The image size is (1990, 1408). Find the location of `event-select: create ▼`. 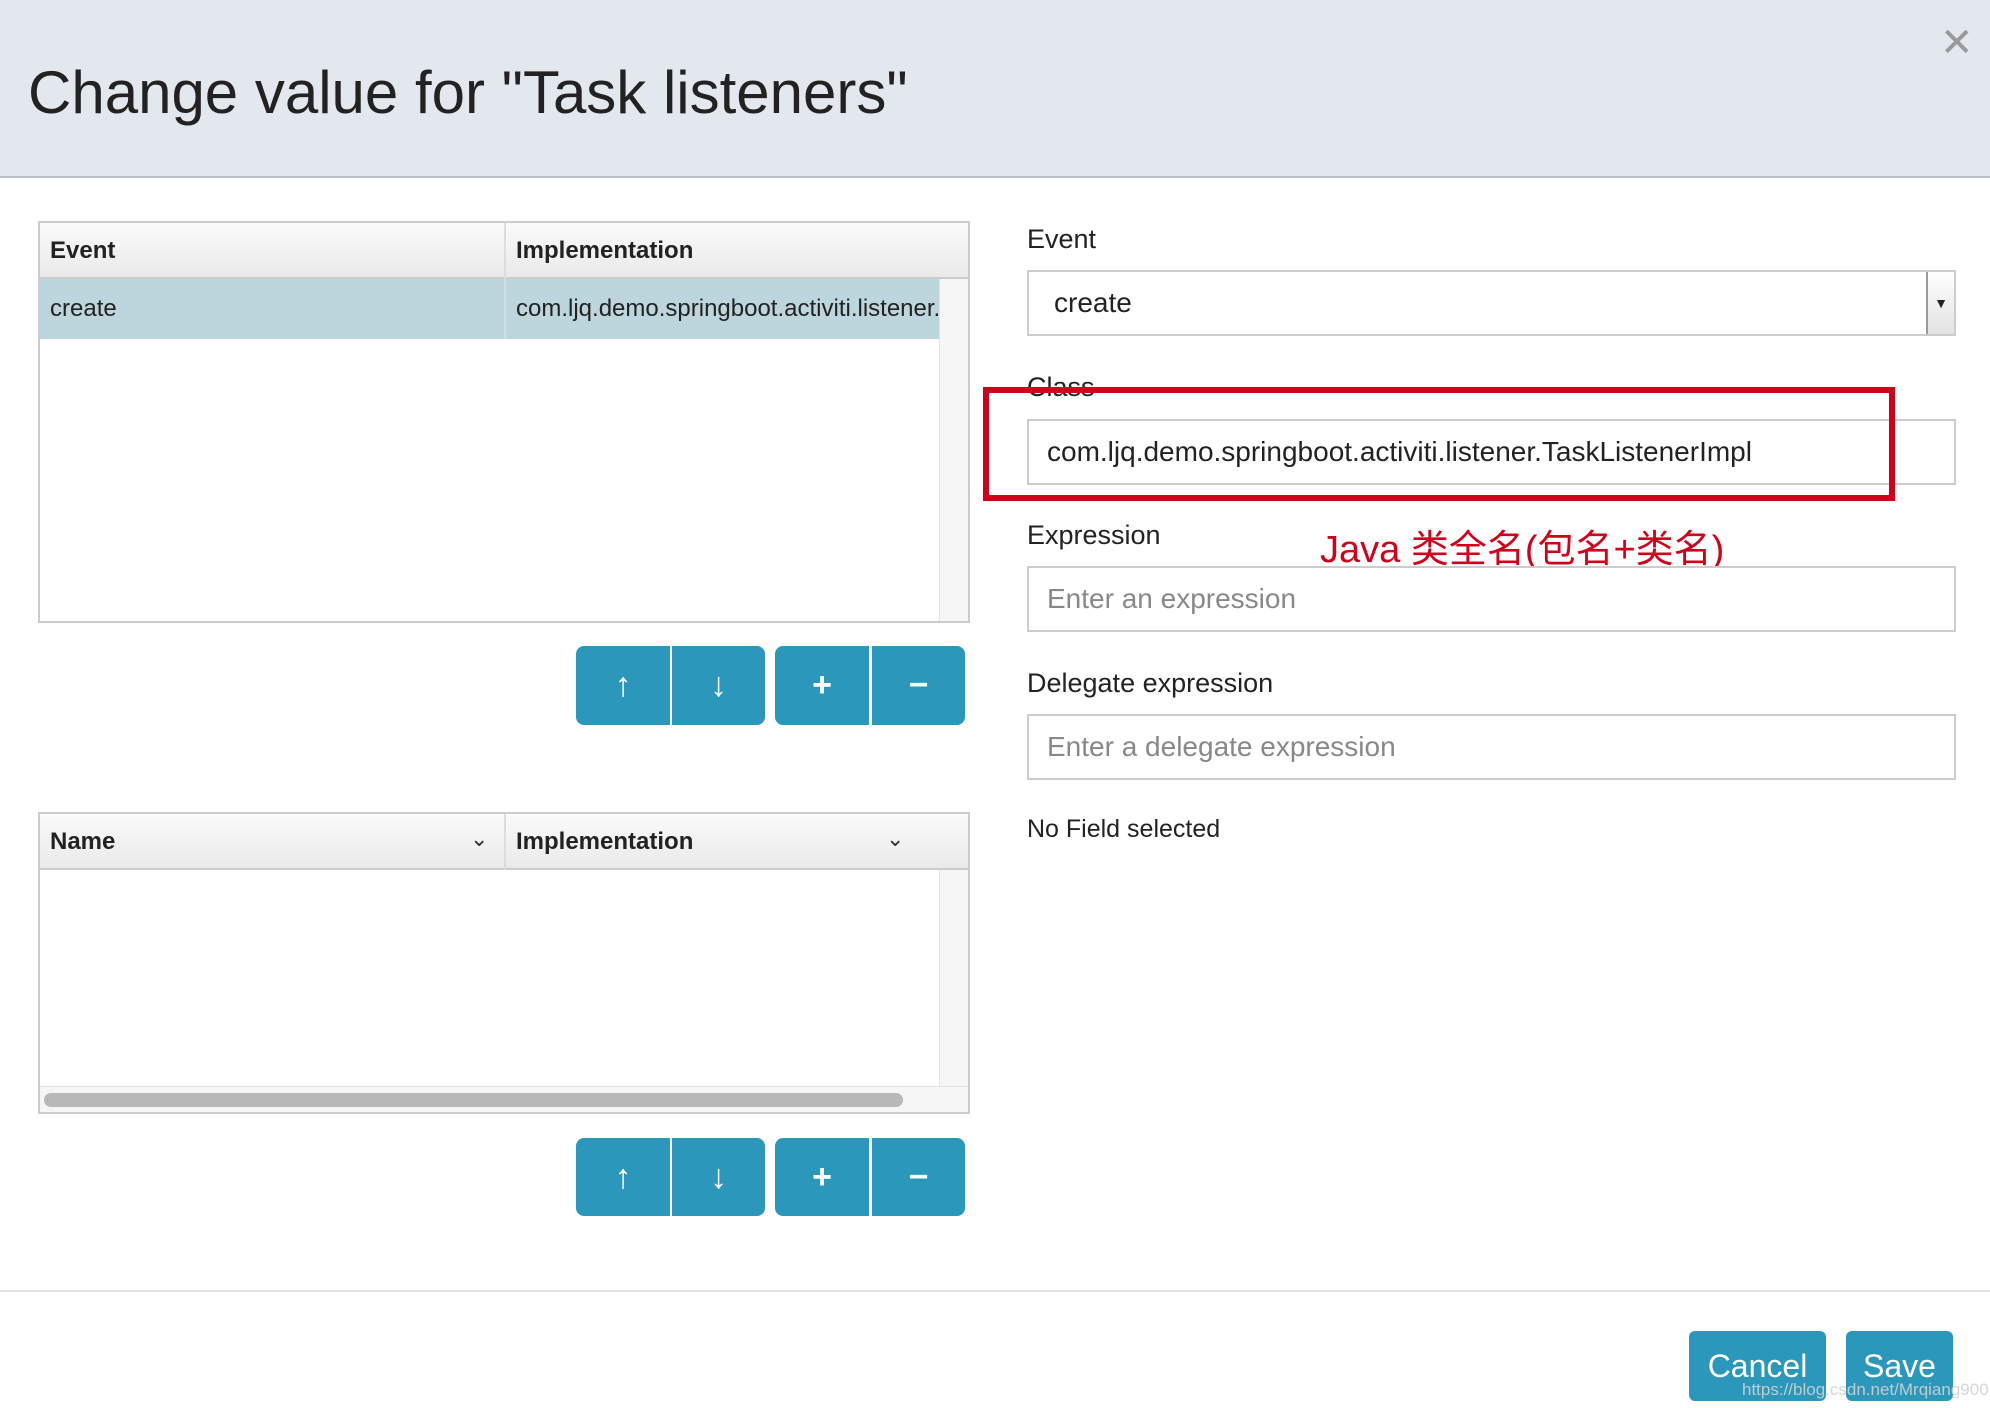

event-select: create ▼ is located at coordinates (1491, 303).